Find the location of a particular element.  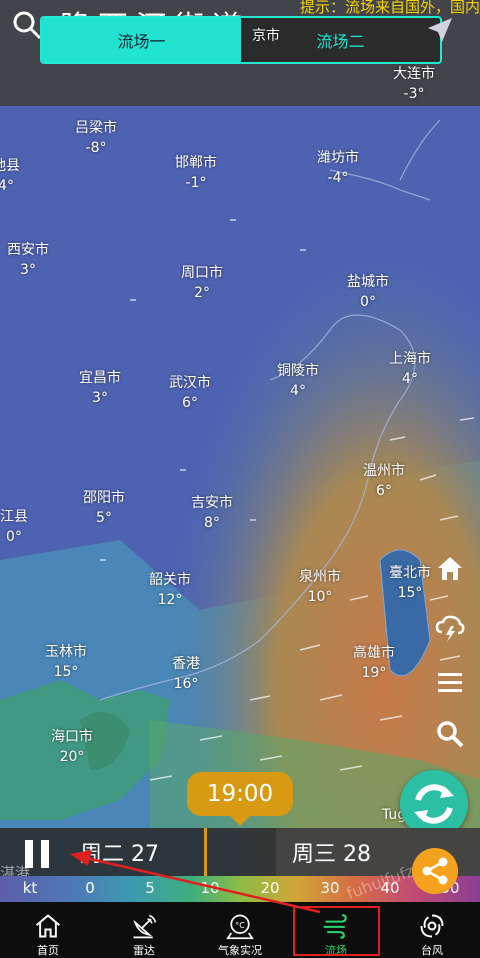

city-label: 京市 is located at coordinates (266, 36).